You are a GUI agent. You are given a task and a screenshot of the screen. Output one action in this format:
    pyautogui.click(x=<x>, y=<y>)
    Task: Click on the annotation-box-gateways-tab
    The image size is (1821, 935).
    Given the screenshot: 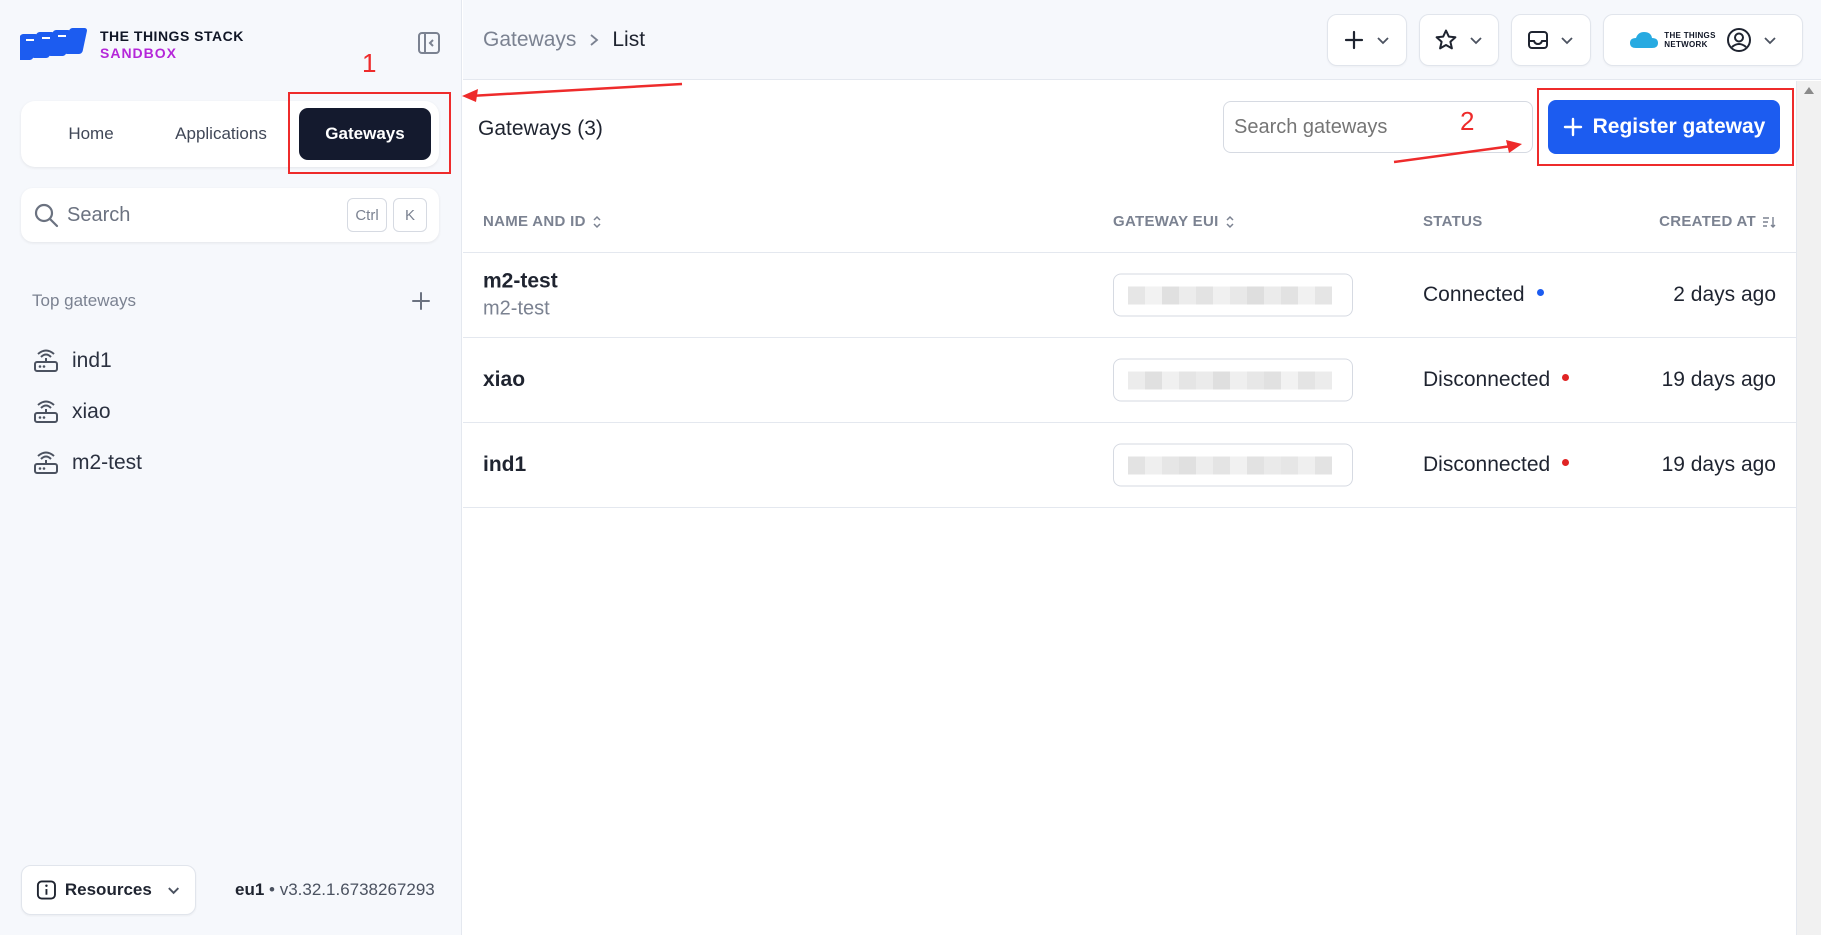 What is the action you would take?
    pyautogui.click(x=369, y=133)
    